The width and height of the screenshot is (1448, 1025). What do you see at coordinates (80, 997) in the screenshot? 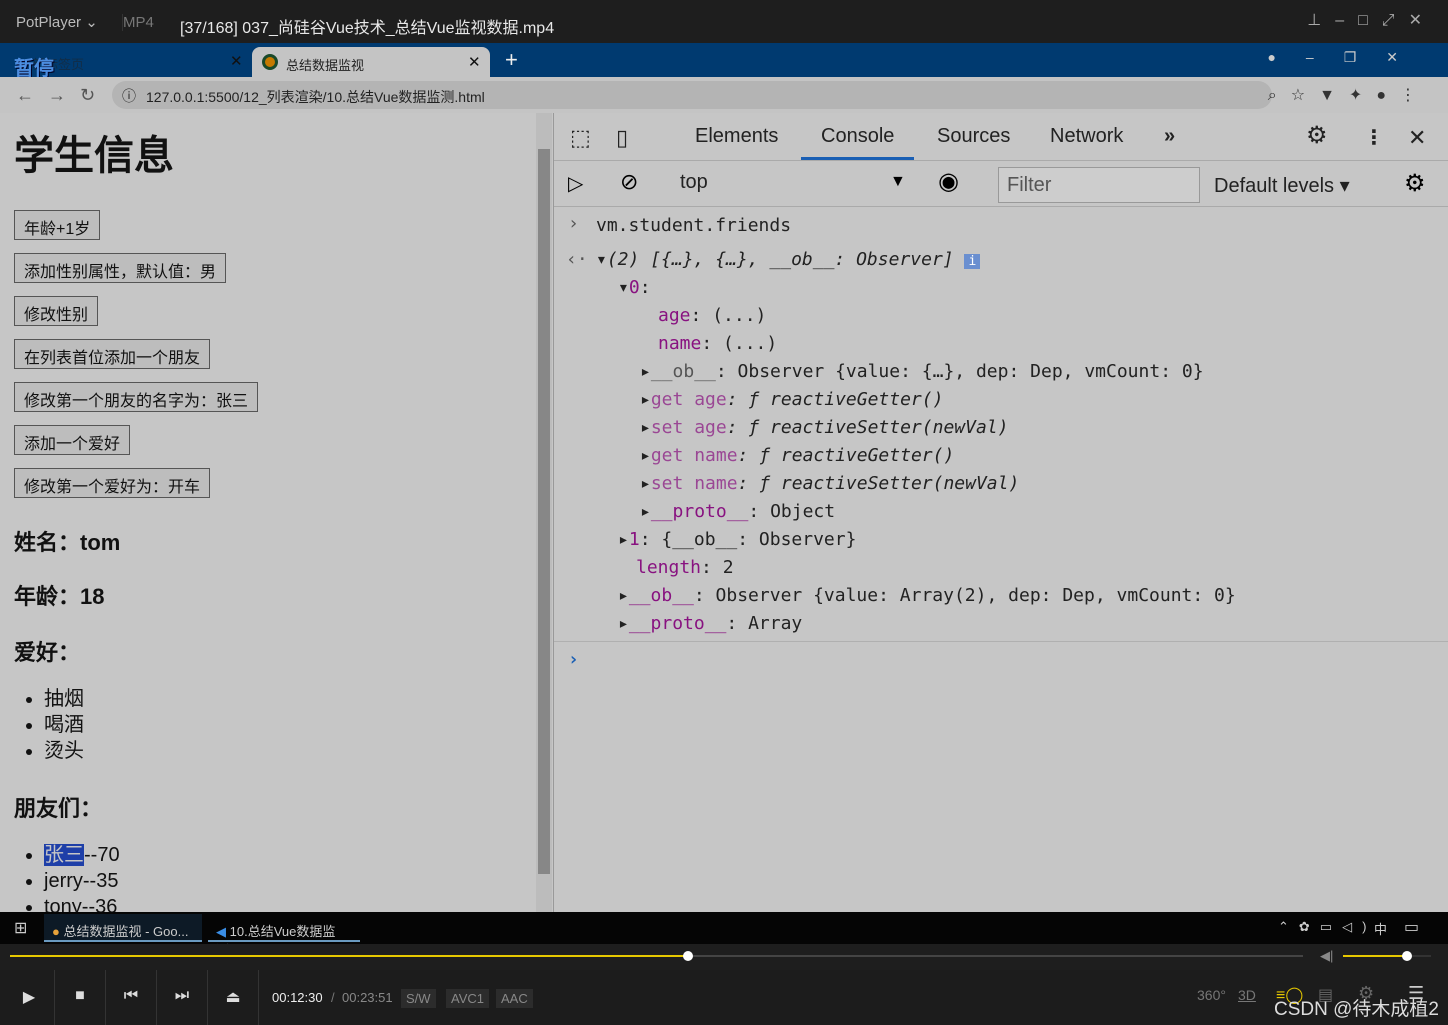
I see `stop-icon: ■` at bounding box center [80, 997].